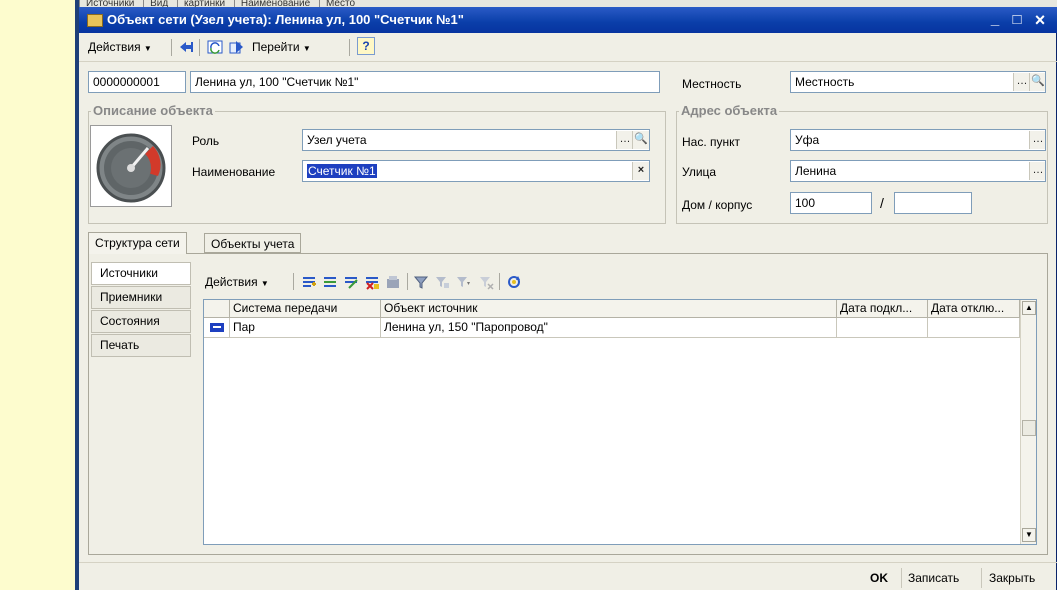 The image size is (1057, 591). I want to click on address-group-title: Адрес объекта, so click(729, 110).